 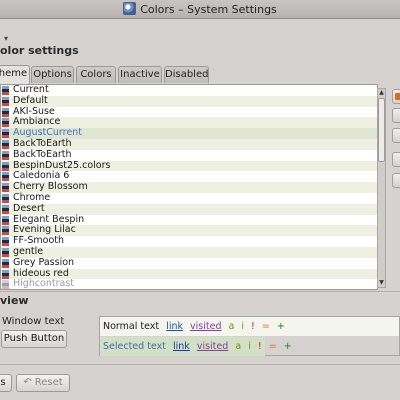 What do you see at coordinates (6, 38) in the screenshot?
I see `chevron-down-icon: ▾` at bounding box center [6, 38].